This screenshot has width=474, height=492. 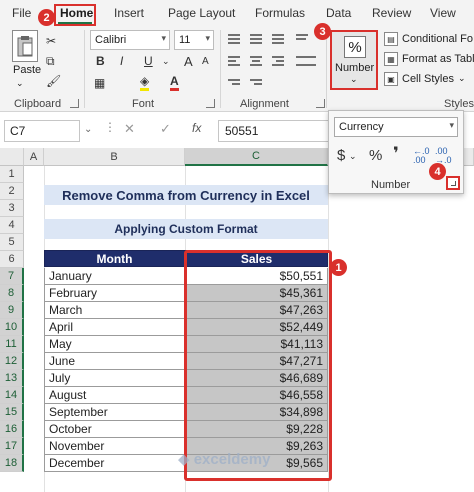 What do you see at coordinates (437, 171) in the screenshot?
I see `marker-4: 4` at bounding box center [437, 171].